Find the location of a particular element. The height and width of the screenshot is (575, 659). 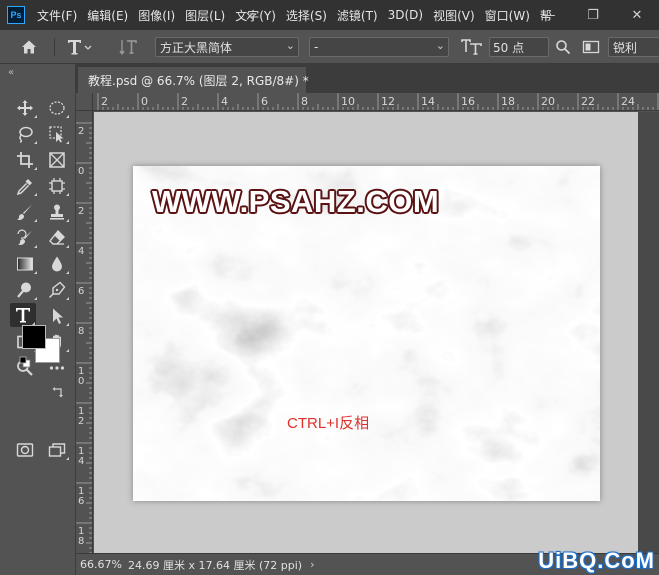

canvas-title-text: WWW.PSAHZ.COM is located at coordinates (296, 201).